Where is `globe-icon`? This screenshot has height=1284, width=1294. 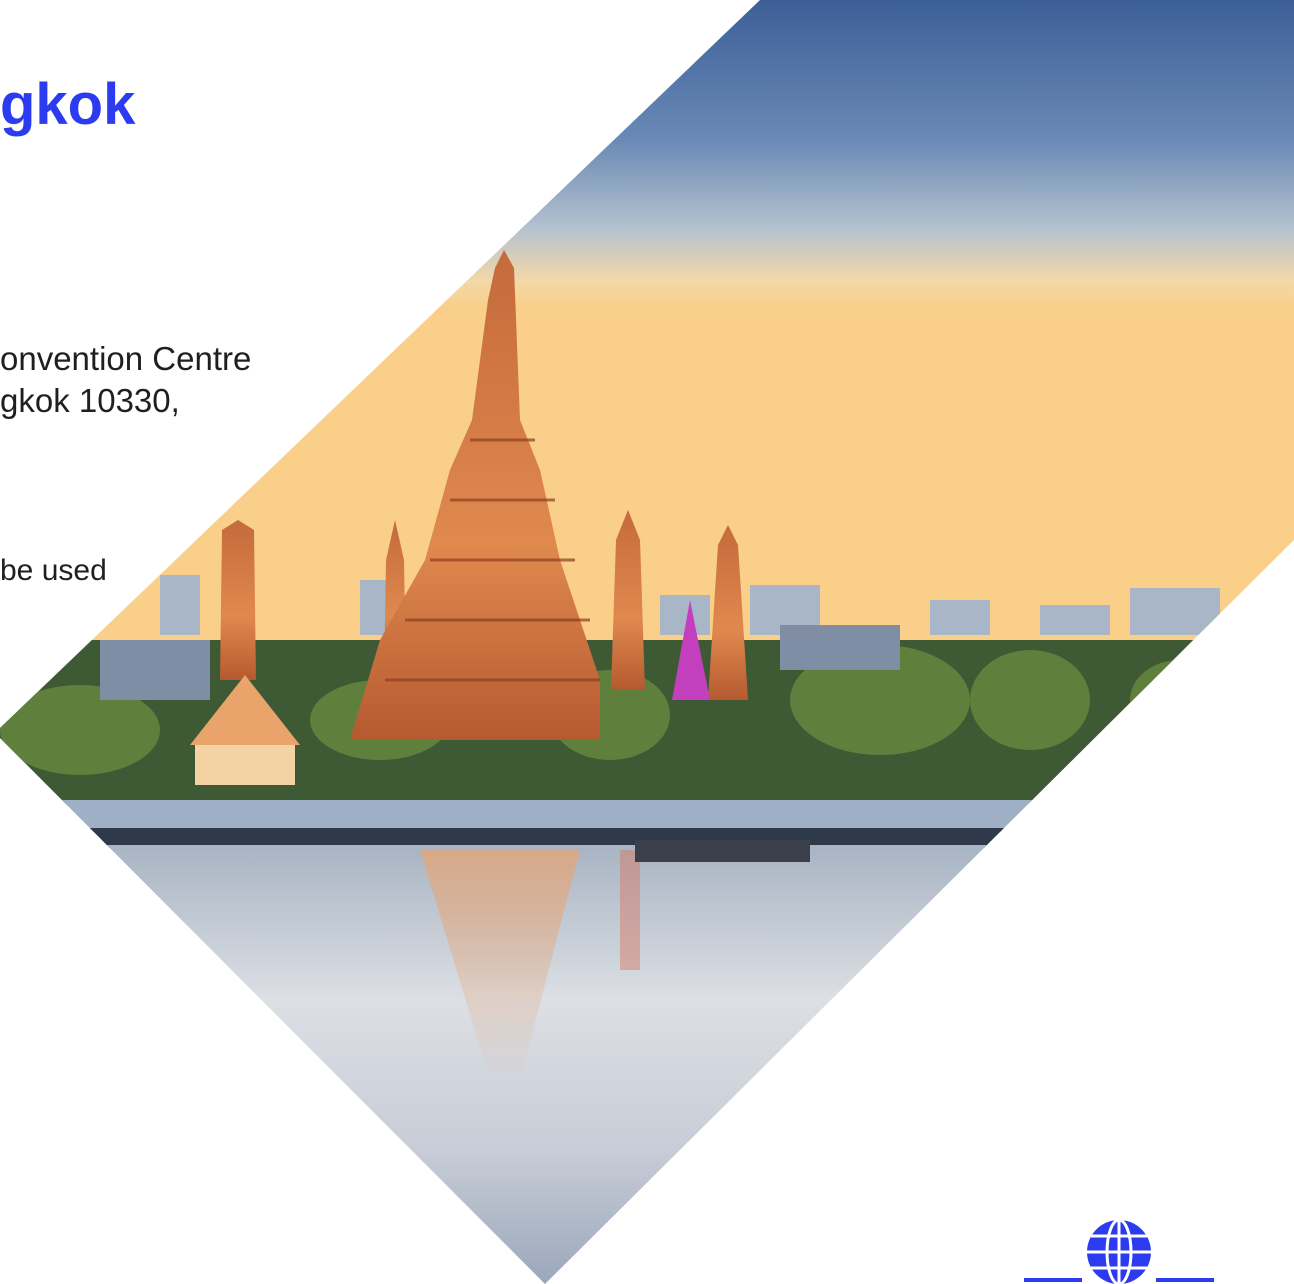 globe-icon is located at coordinates (1119, 1251).